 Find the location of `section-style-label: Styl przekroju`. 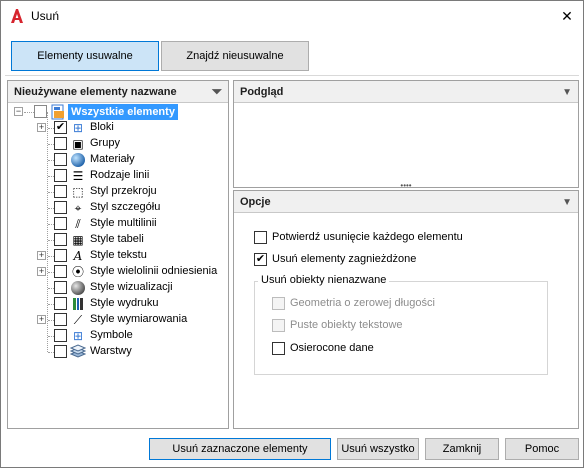

section-style-label: Styl przekroju is located at coordinates (123, 191).